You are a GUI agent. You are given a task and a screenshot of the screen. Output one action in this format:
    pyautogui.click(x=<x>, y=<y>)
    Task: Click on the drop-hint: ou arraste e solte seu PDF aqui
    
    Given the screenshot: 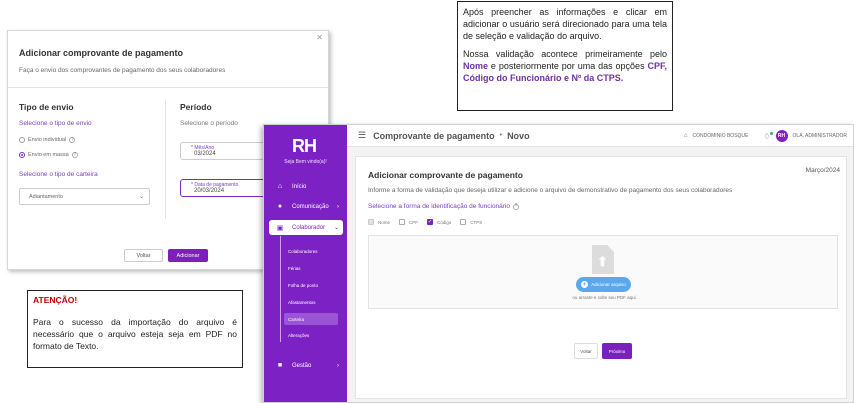 What is the action you would take?
    pyautogui.click(x=604, y=297)
    